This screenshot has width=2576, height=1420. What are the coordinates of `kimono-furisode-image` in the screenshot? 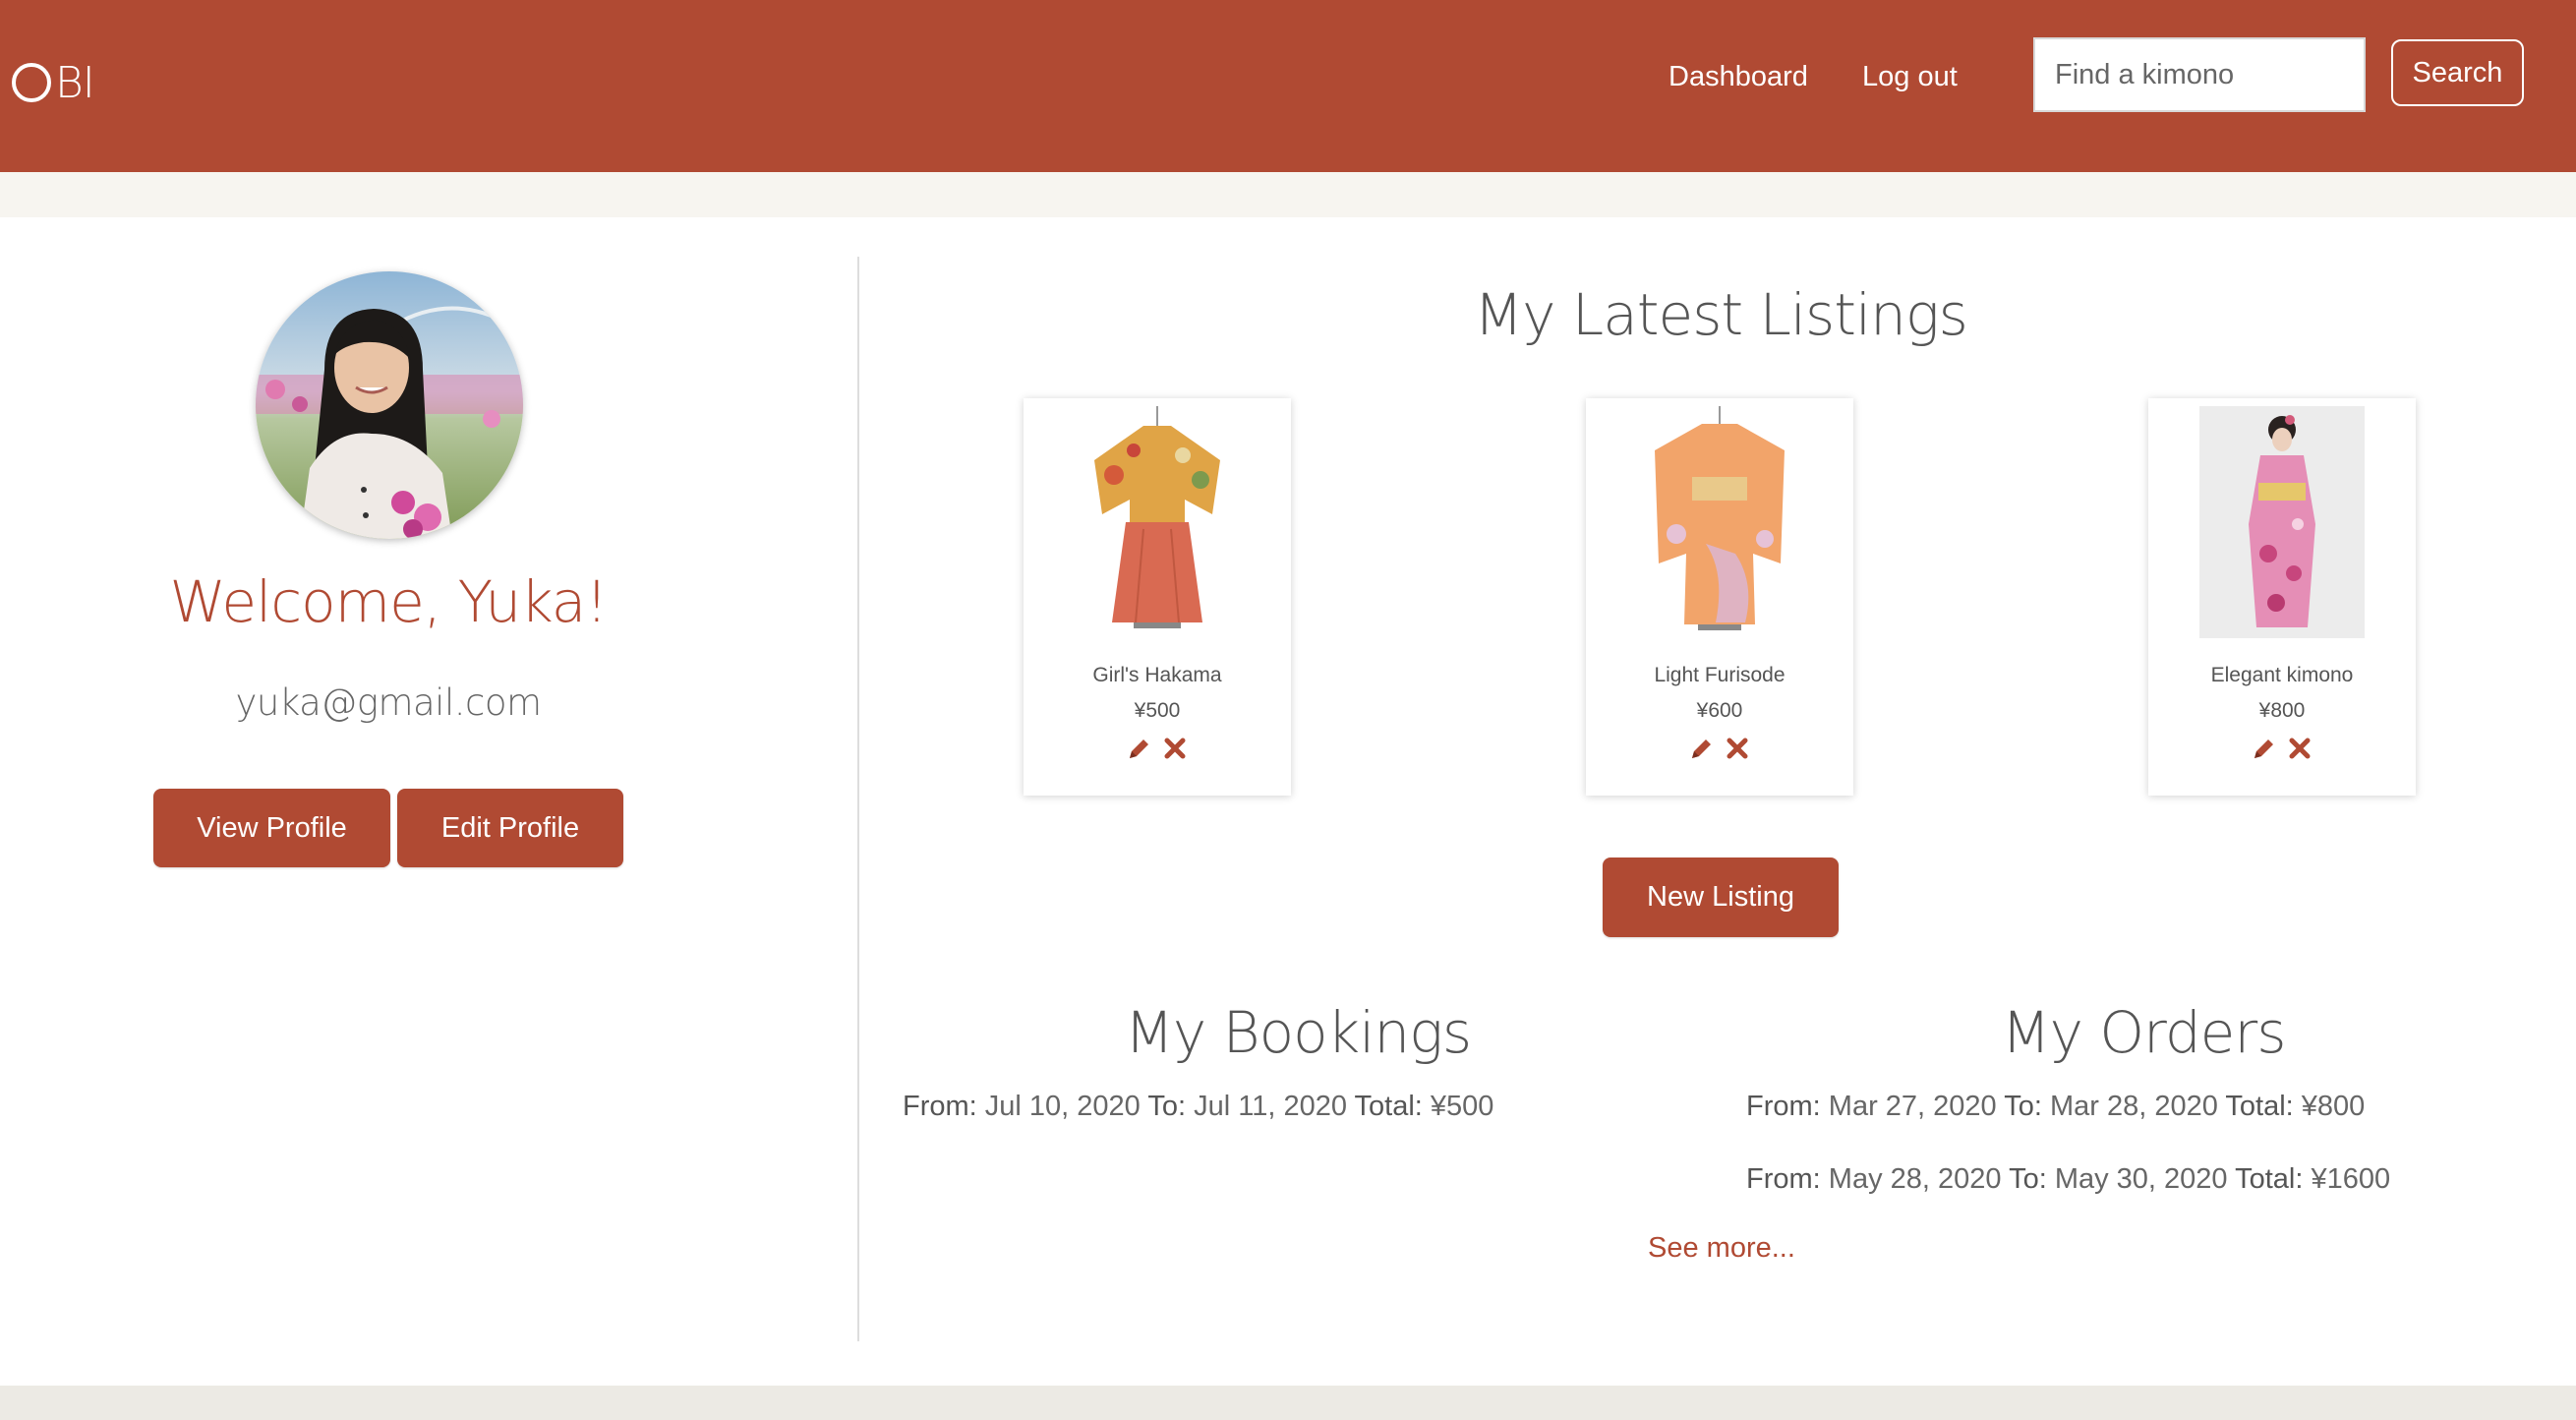 It's located at (1719, 522).